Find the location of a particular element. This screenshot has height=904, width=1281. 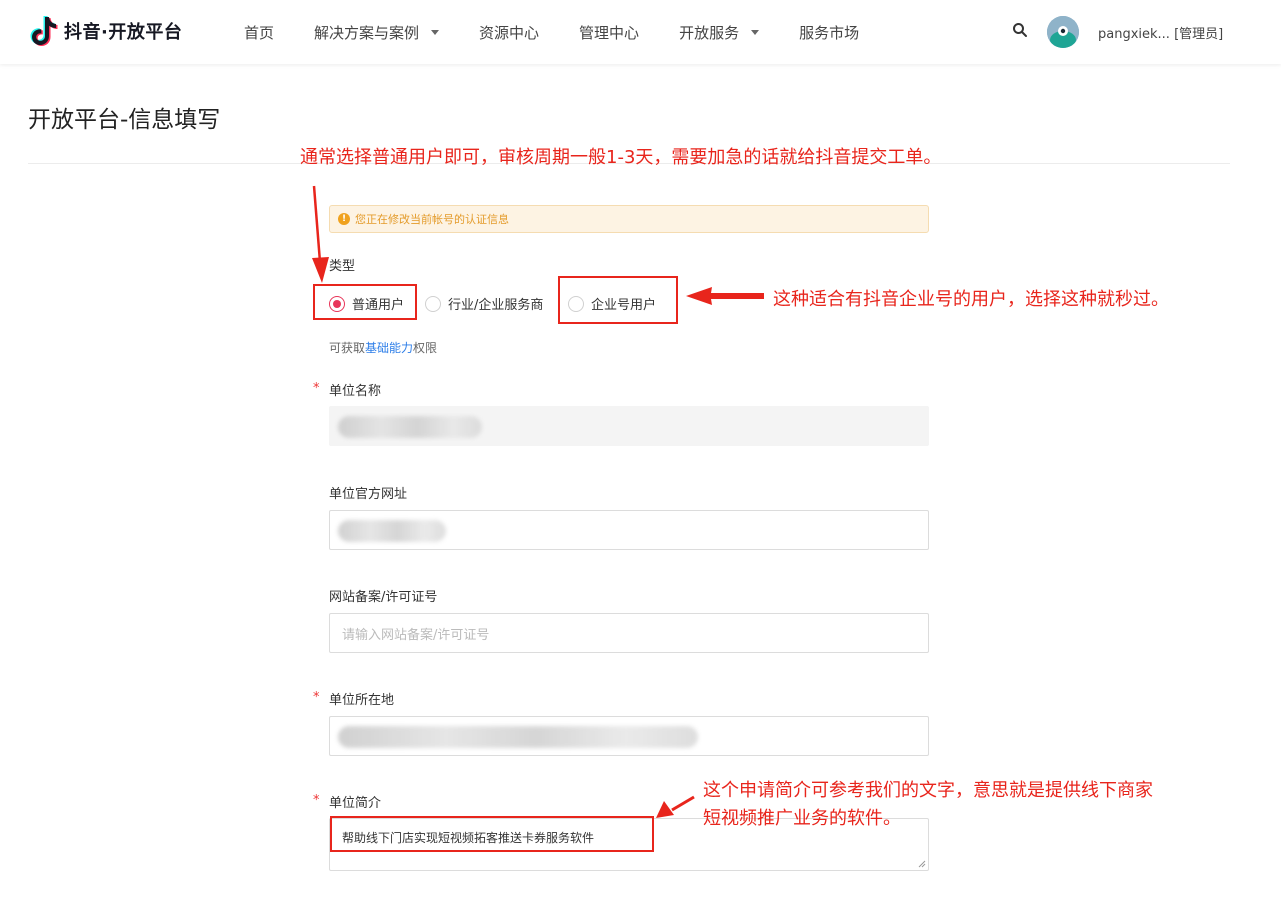

annotation-enterprise: 这种适合有抖音企业号的用户，选择这种就秒过。 is located at coordinates (971, 299).